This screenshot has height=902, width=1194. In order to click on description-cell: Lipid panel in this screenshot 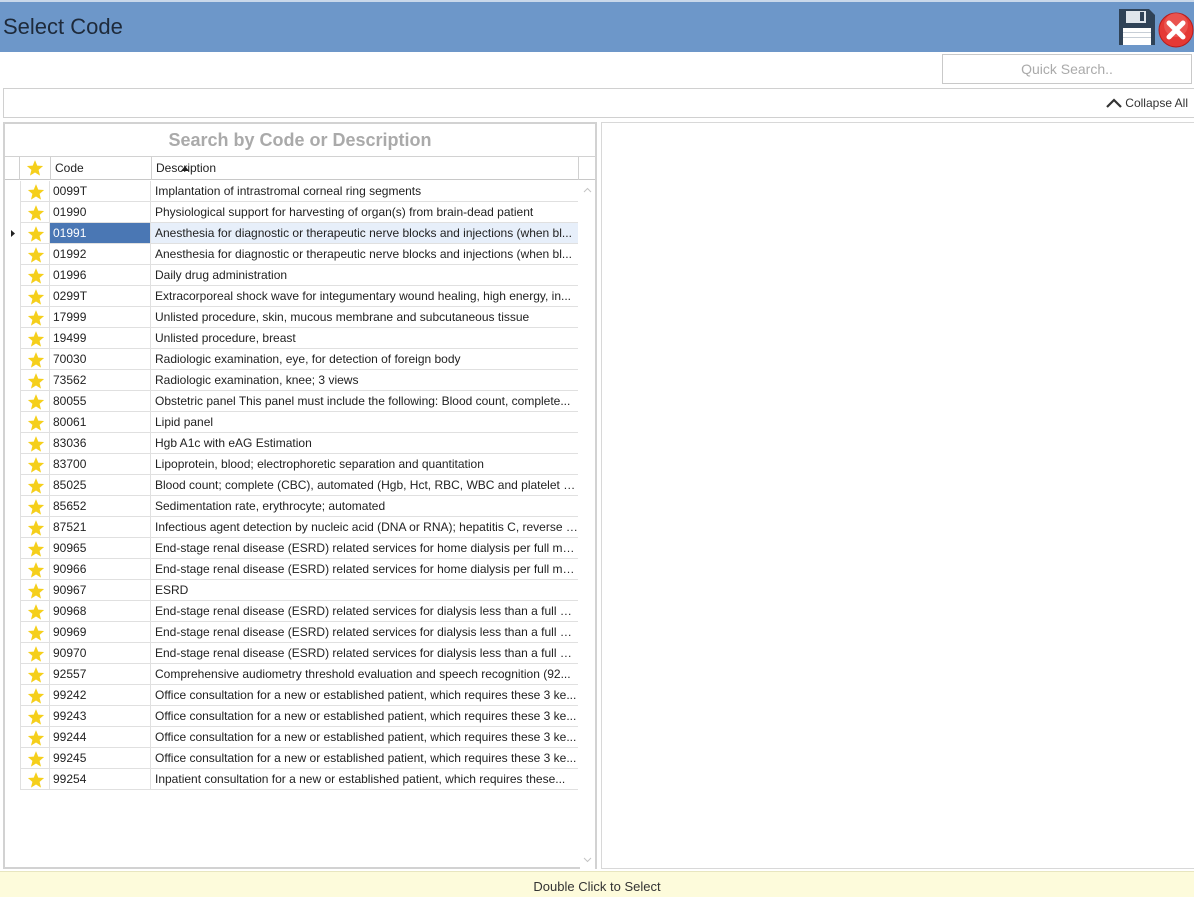, I will do `click(364, 422)`.